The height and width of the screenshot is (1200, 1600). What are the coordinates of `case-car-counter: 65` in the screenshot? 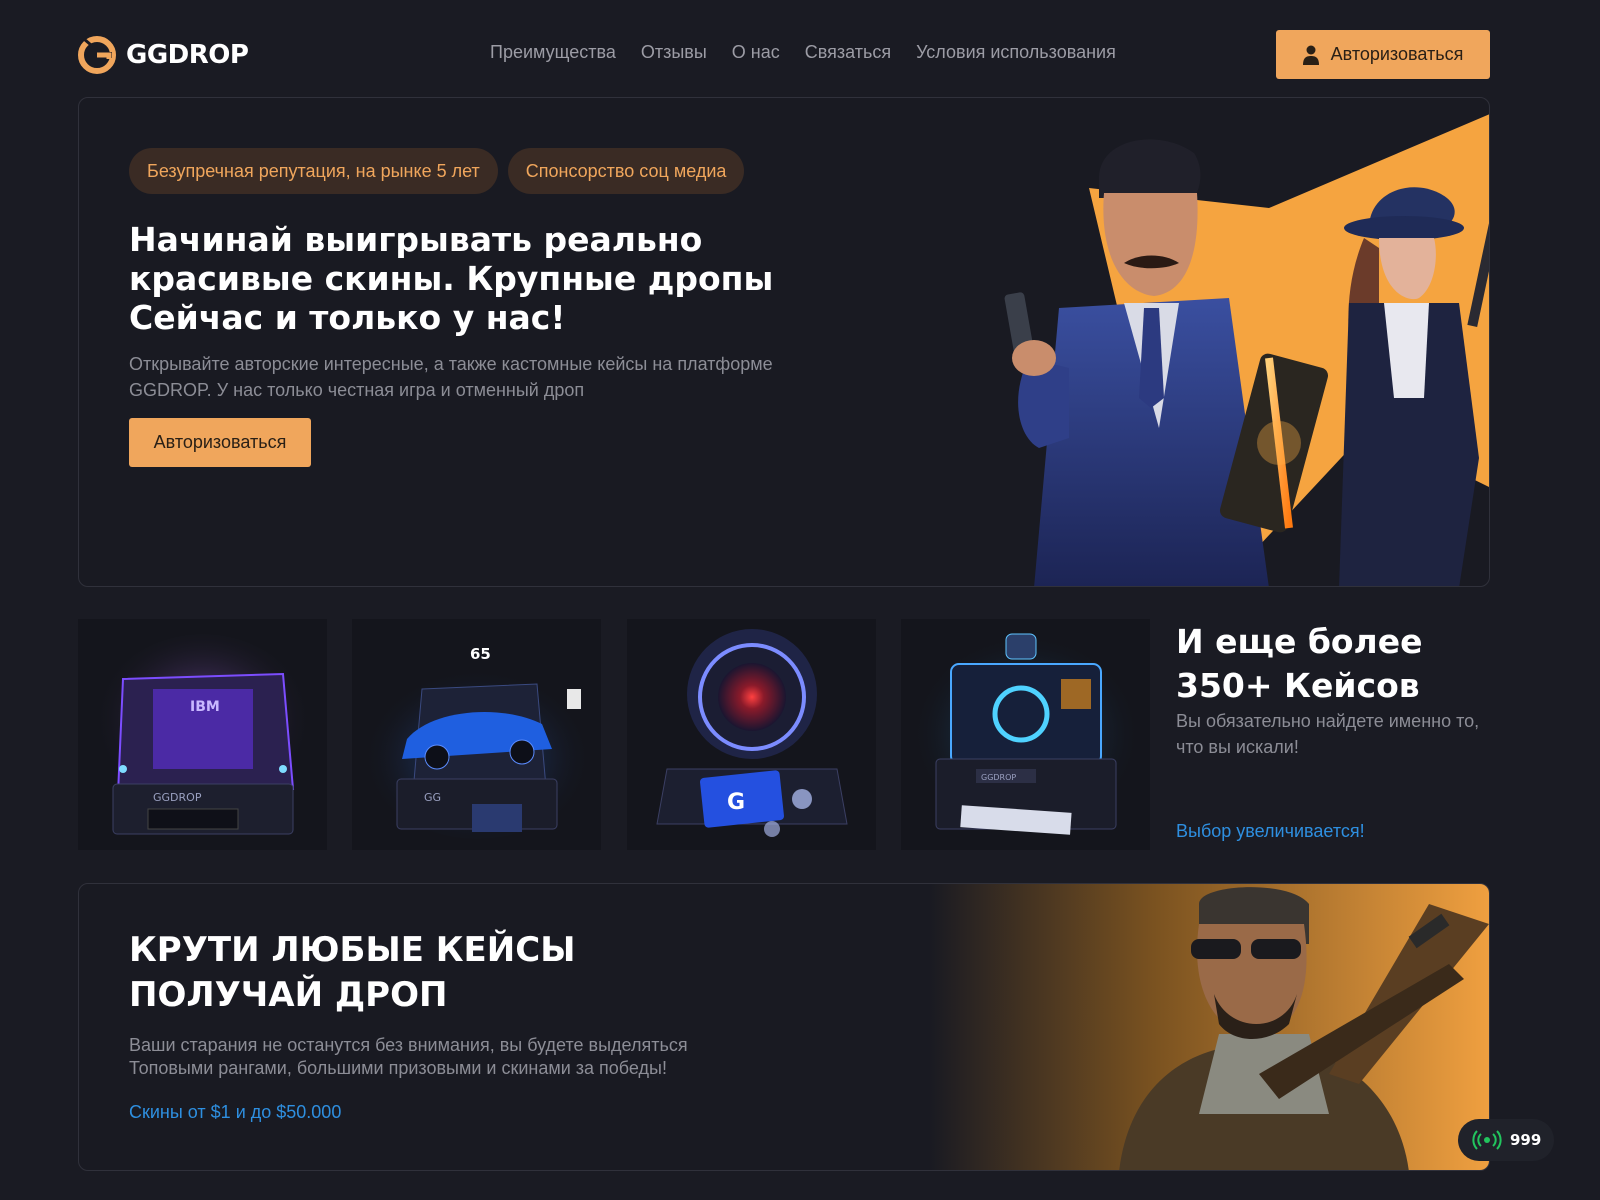 It's located at (480, 654).